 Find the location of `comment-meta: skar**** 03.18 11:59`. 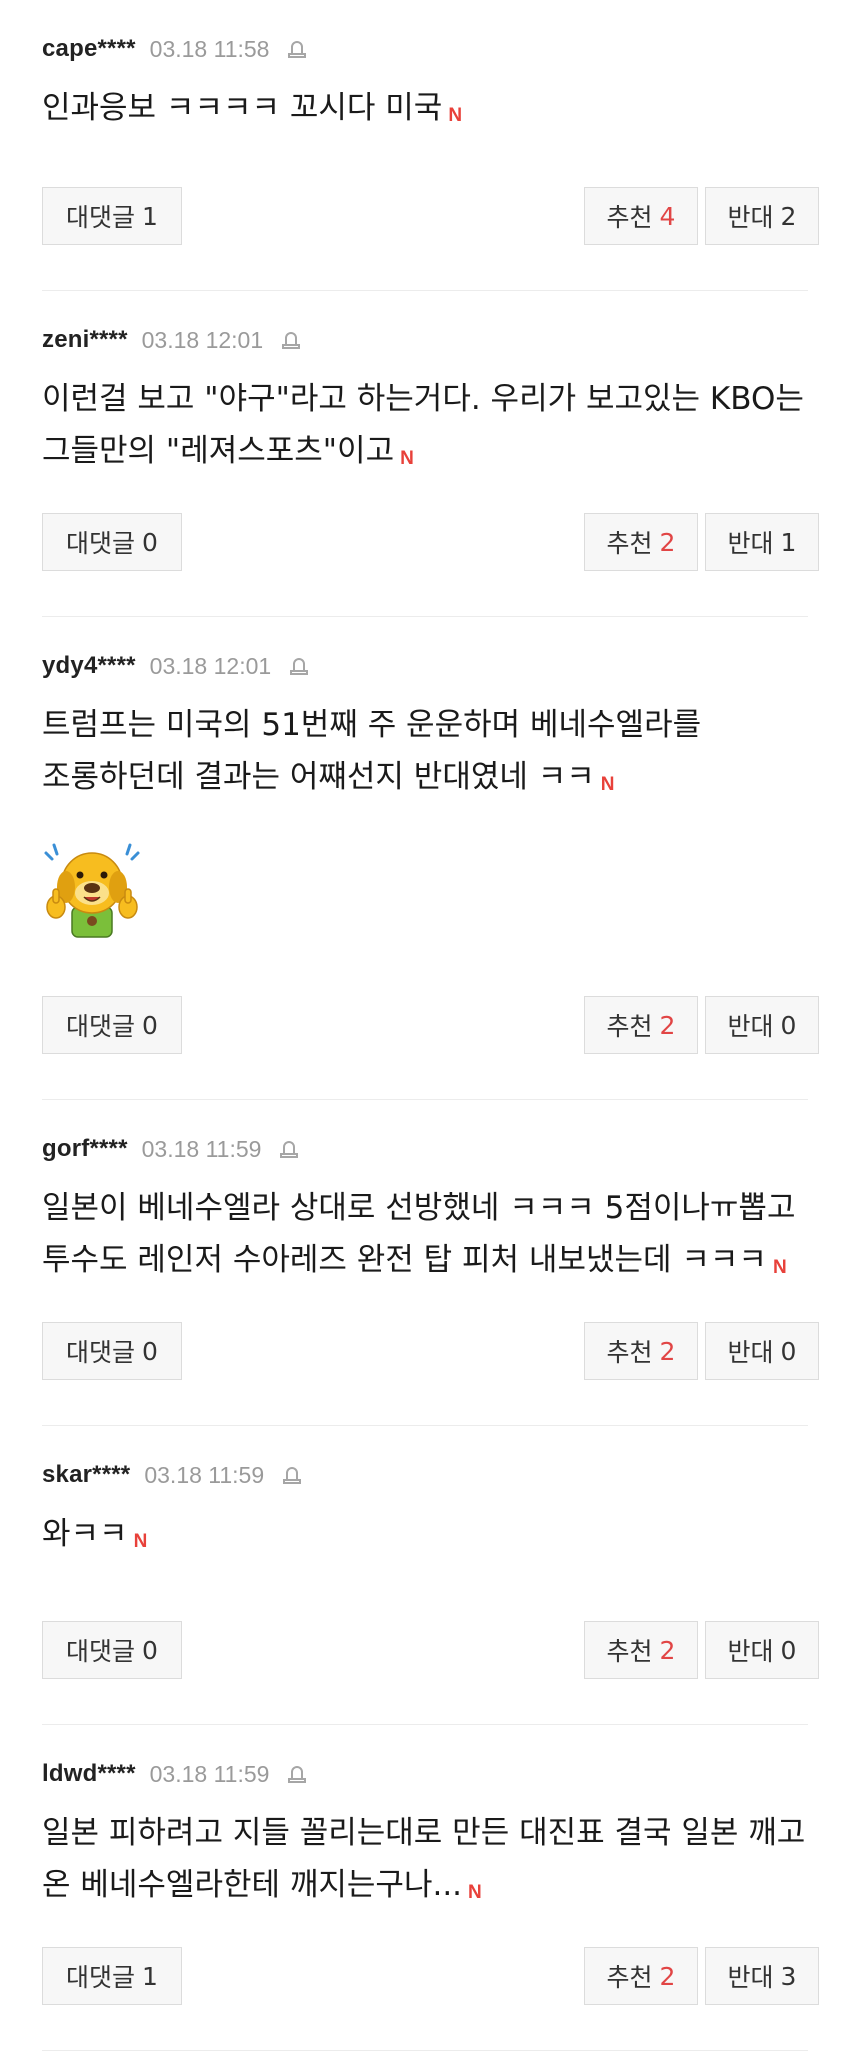

comment-meta: skar**** 03.18 11:59 is located at coordinates (173, 1475).